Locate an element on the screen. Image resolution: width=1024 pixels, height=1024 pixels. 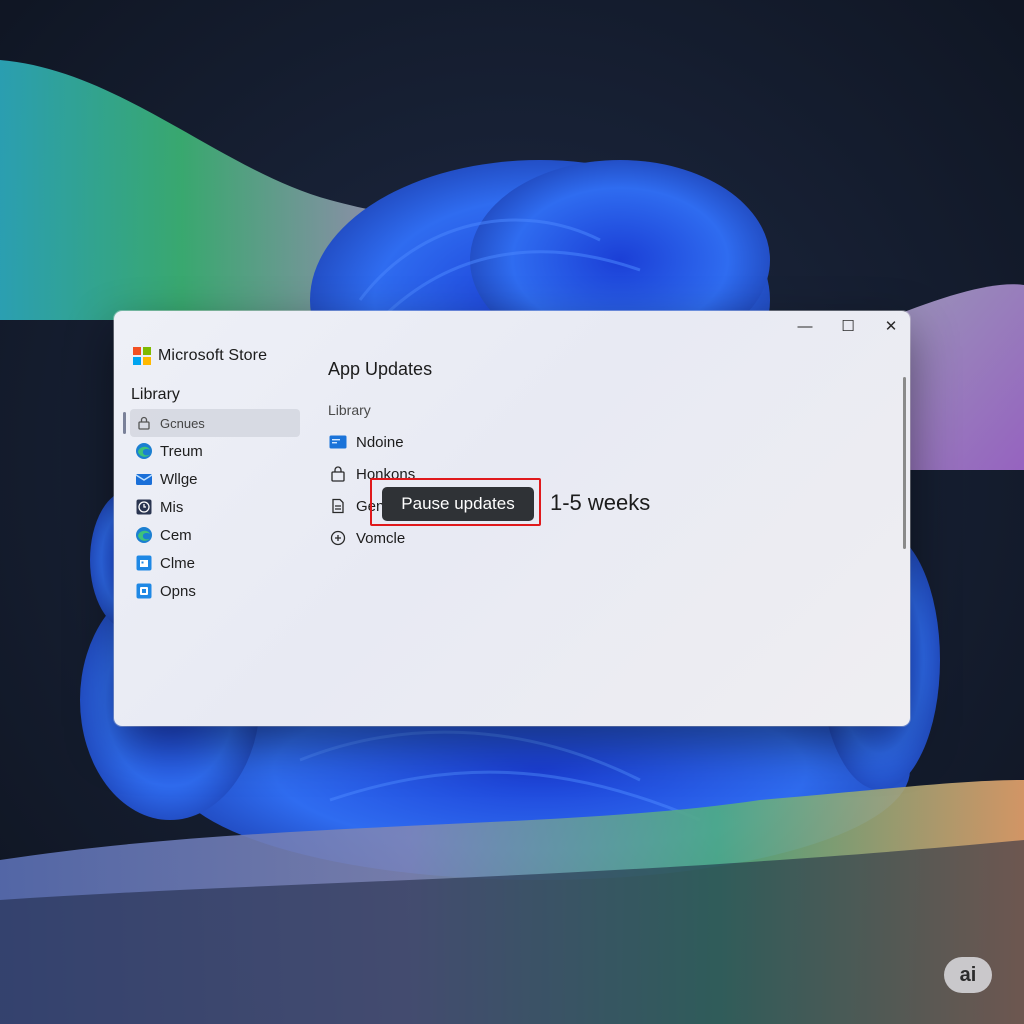
sidebar-heading: Library is located at coordinates (155, 394).